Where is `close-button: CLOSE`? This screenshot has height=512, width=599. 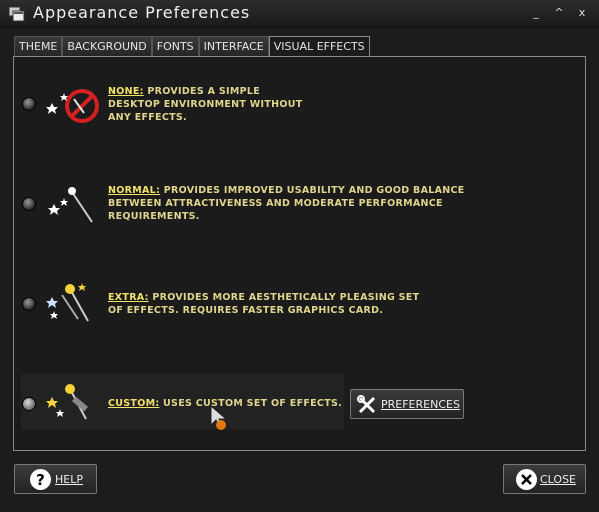
close-button: CLOSE is located at coordinates (544, 479).